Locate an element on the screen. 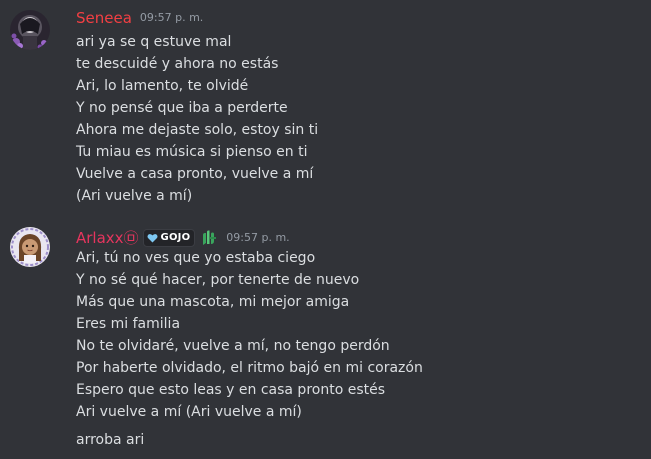  message-line: Más que una mascota, mi mejor amiga is located at coordinates (213, 302).